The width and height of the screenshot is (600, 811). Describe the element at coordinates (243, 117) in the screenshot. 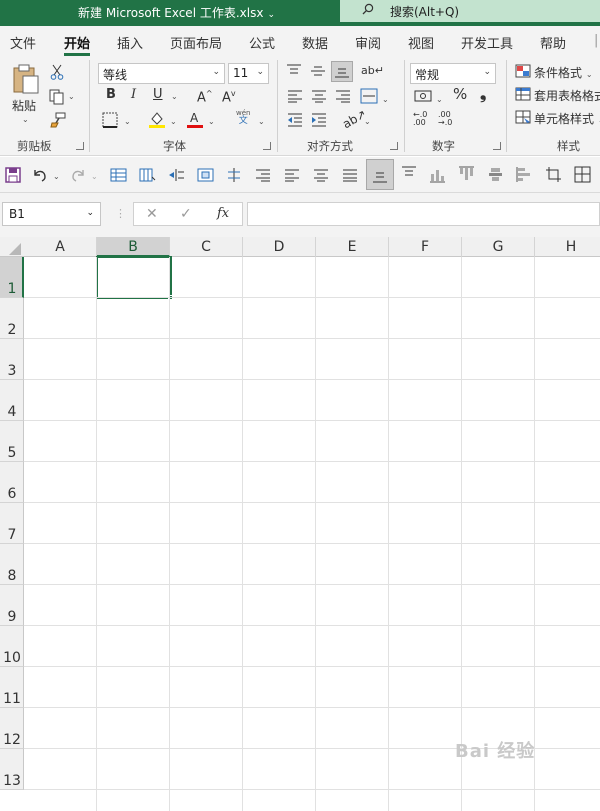

I see `phonetic-icon: wén 文` at that location.